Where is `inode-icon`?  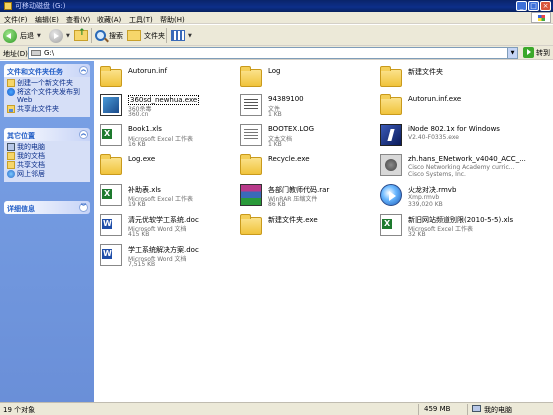 inode-icon is located at coordinates (391, 135).